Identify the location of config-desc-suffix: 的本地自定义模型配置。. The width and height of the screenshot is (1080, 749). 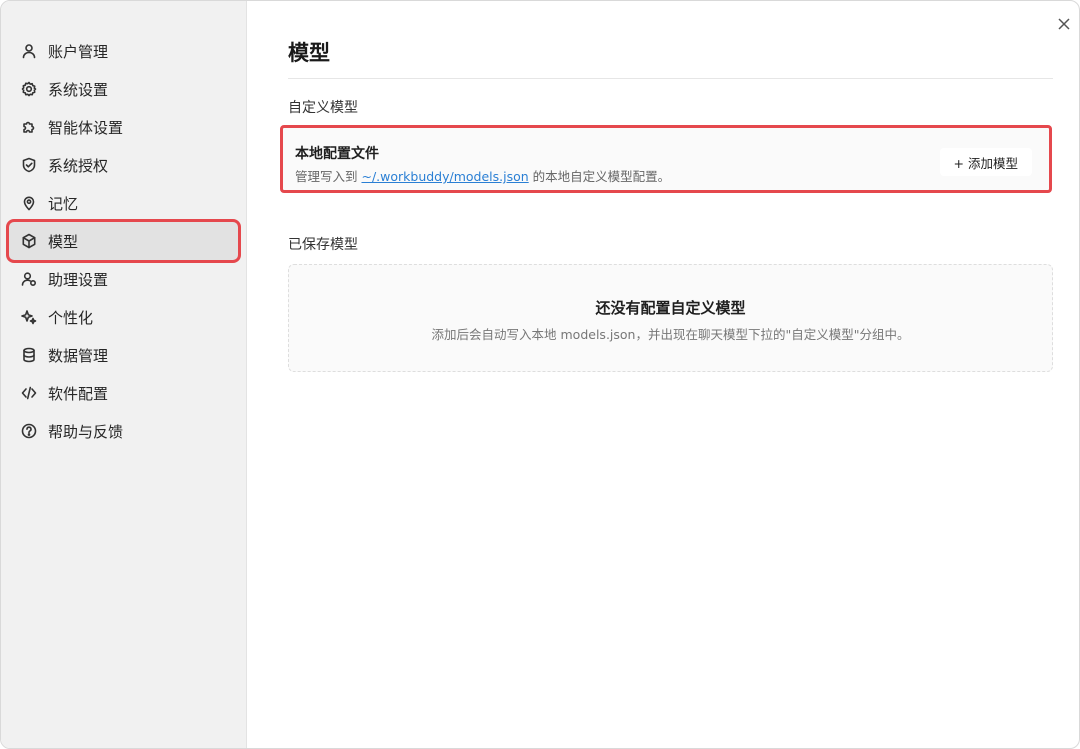
(599, 176).